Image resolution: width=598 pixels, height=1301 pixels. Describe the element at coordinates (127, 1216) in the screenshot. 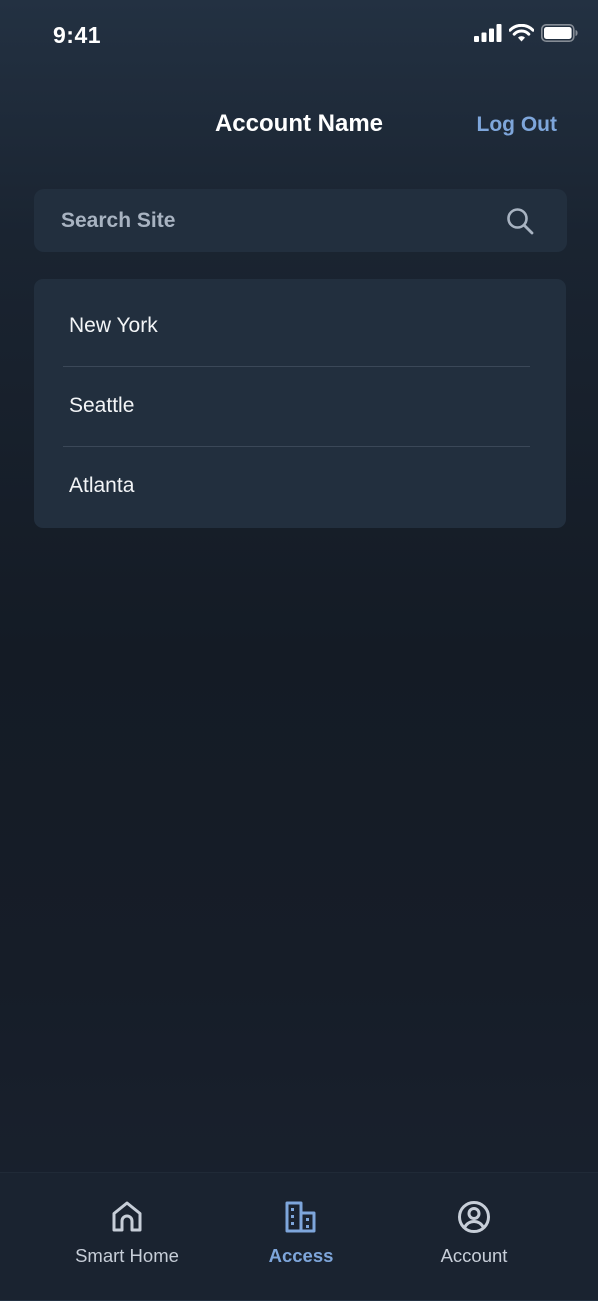

I see `home-icon` at that location.